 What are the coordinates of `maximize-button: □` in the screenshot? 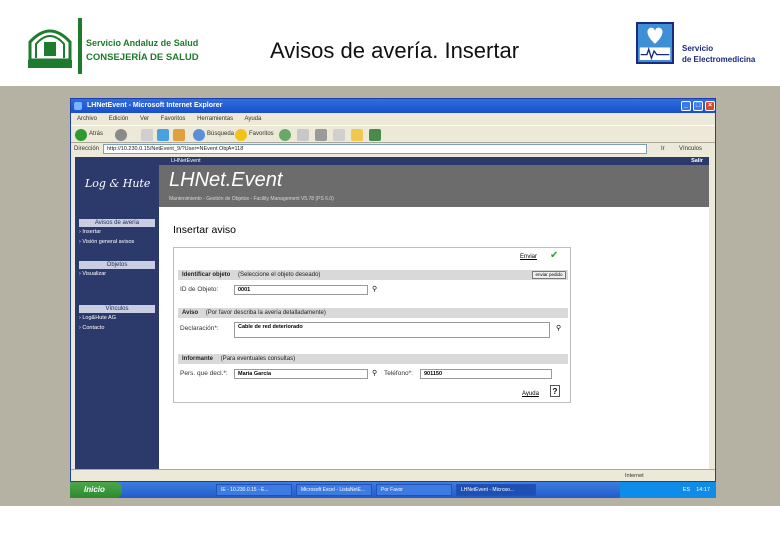 It's located at (698, 106).